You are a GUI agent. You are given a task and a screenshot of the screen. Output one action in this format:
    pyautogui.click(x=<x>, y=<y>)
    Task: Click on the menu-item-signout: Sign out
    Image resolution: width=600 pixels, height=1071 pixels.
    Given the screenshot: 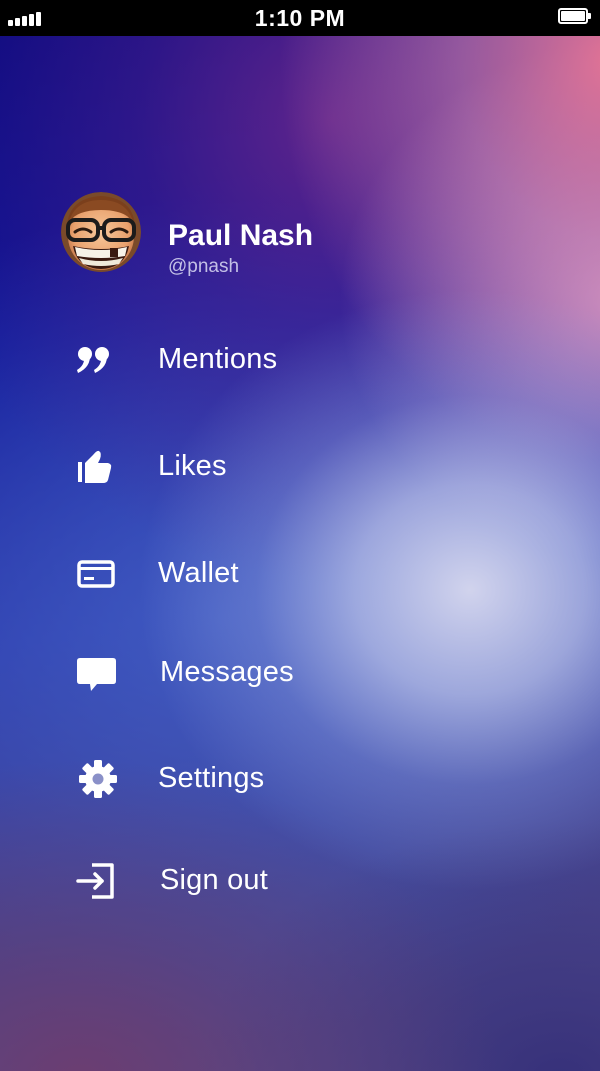 What is the action you would take?
    pyautogui.click(x=300, y=881)
    